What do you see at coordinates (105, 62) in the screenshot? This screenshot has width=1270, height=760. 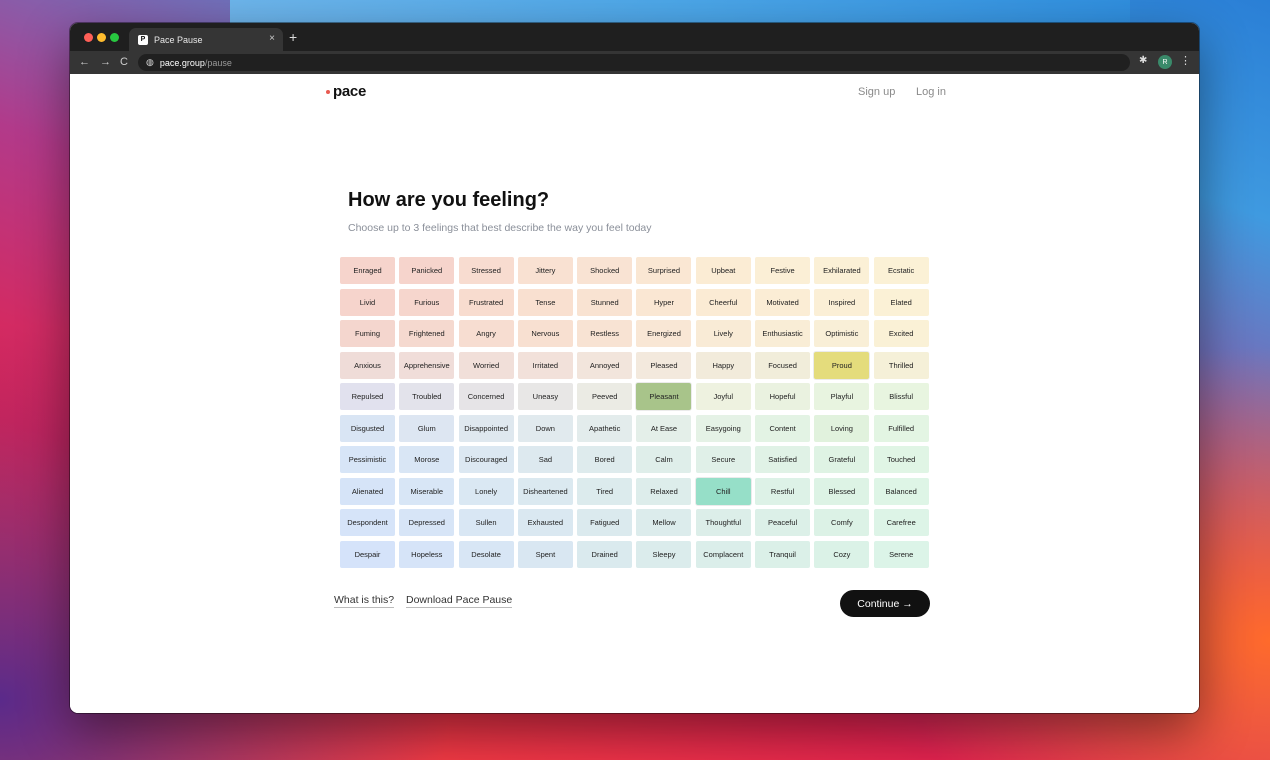 I see `forward-arrow-icon: →` at bounding box center [105, 62].